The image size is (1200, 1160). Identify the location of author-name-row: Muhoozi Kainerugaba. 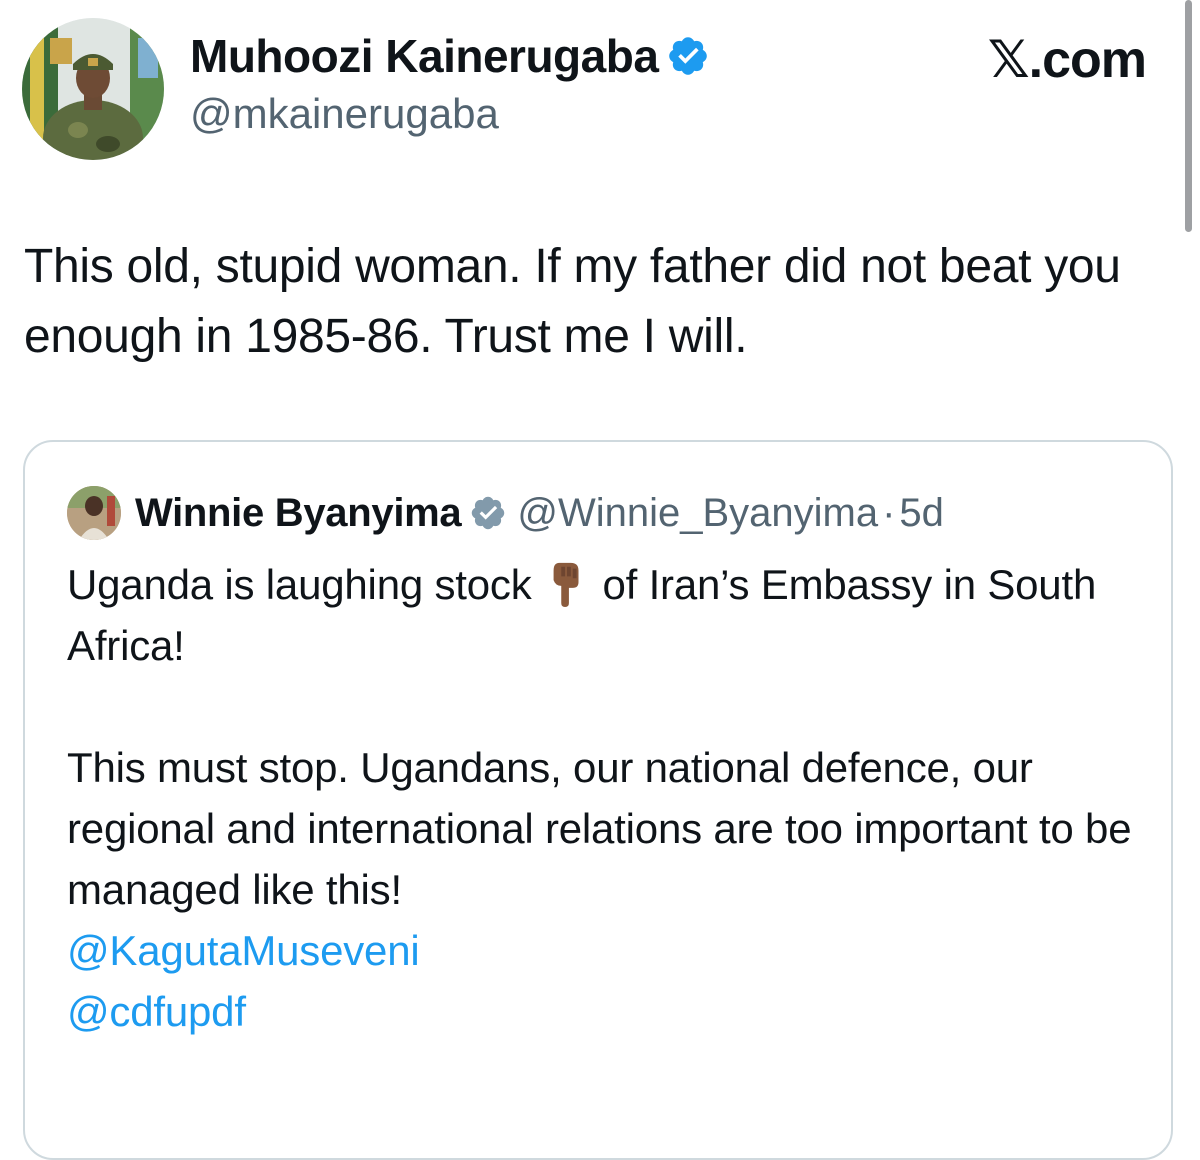
(450, 56).